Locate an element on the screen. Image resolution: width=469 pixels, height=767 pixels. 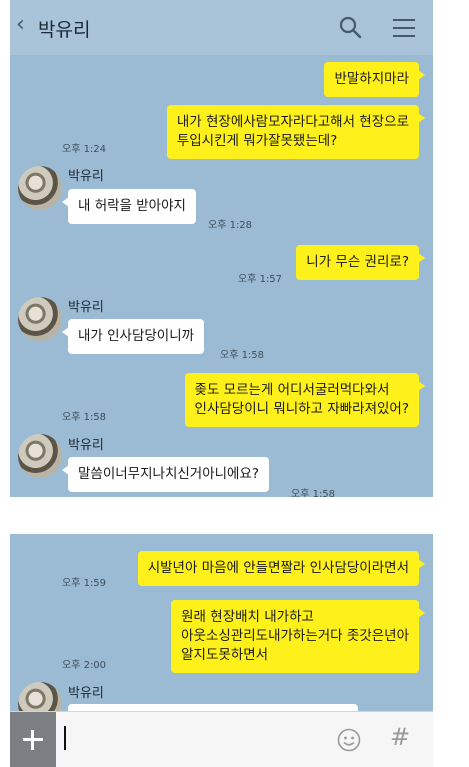
message-line: 반말하지마라 is located at coordinates (371, 79).